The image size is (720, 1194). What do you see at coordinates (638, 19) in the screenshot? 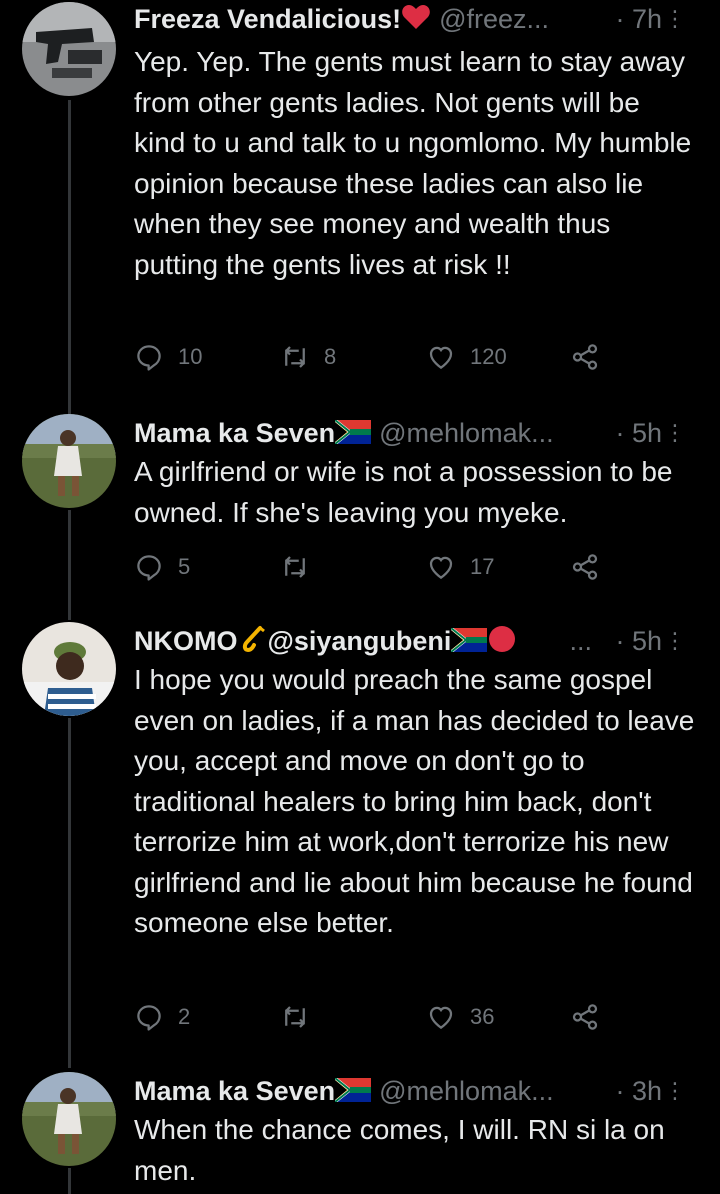
I see `timestamp: · 7h` at bounding box center [638, 19].